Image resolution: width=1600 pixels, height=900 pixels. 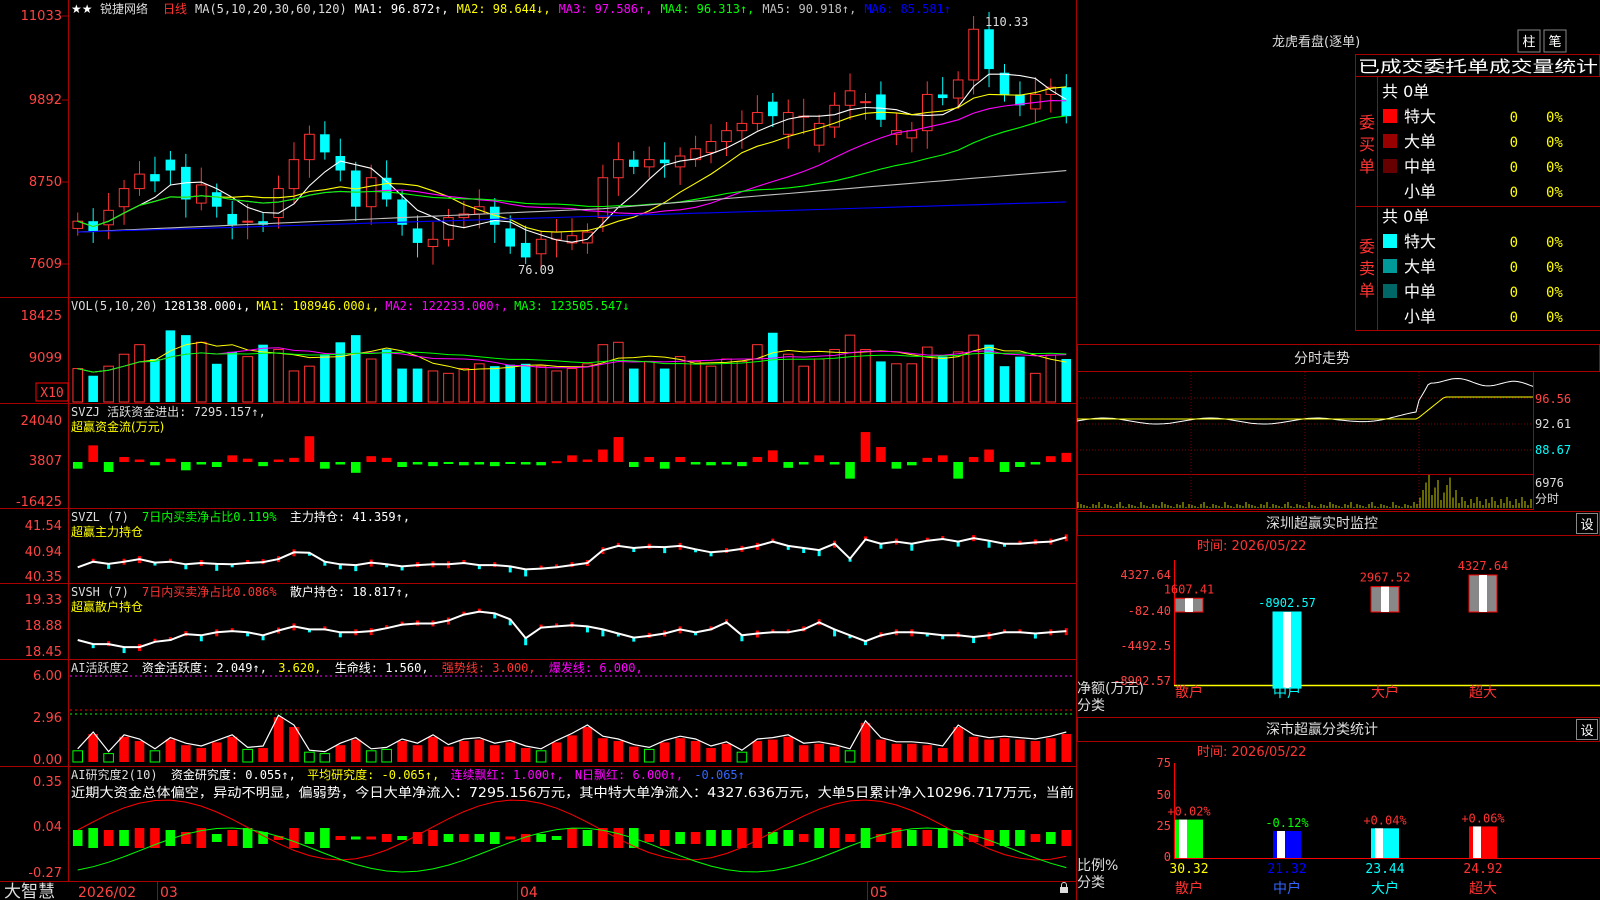 What do you see at coordinates (168, 411) in the screenshot?
I see `svzj-legend: SVZJ 活跃资金进出: 7295.157↑,` at bounding box center [168, 411].